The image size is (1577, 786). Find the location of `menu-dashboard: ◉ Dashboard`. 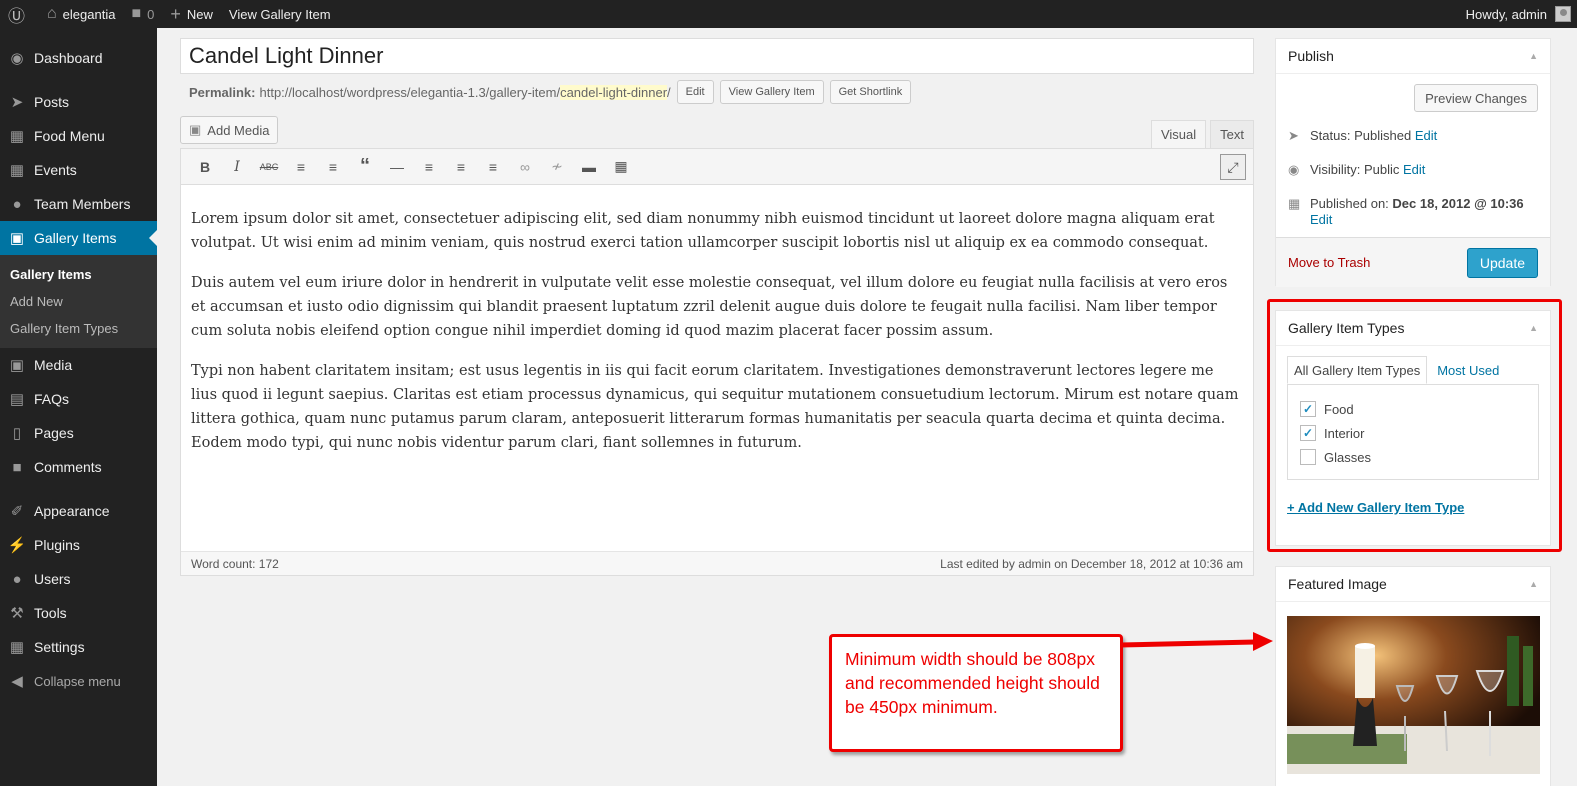

menu-dashboard: ◉ Dashboard is located at coordinates (78, 58).